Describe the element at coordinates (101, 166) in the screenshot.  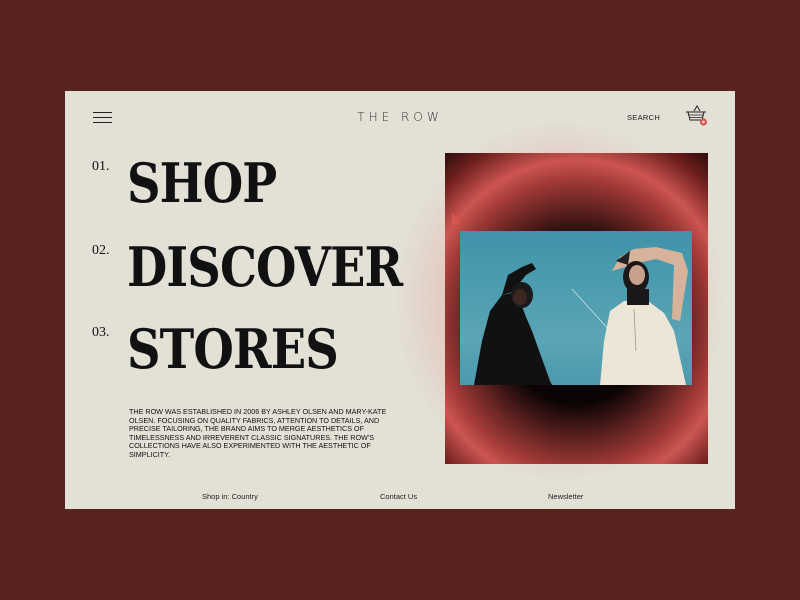
I see `menu-number: 01.` at that location.